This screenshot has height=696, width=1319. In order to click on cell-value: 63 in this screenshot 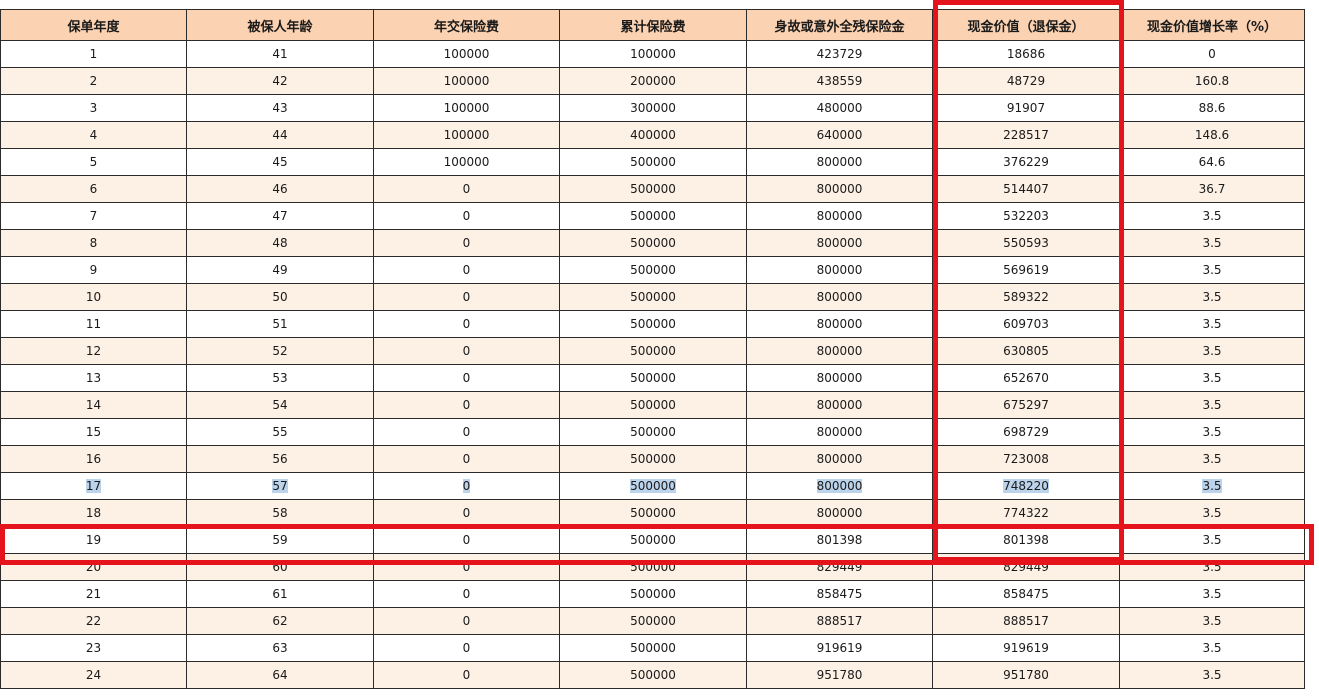, I will do `click(280, 648)`.